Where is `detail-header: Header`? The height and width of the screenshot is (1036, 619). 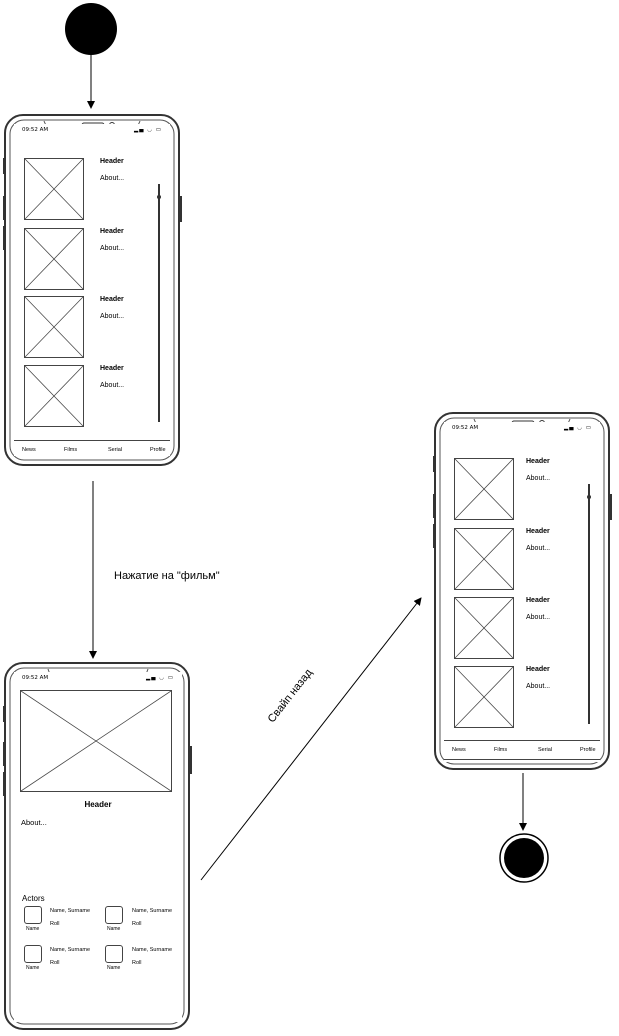 detail-header: Header is located at coordinates (98, 804).